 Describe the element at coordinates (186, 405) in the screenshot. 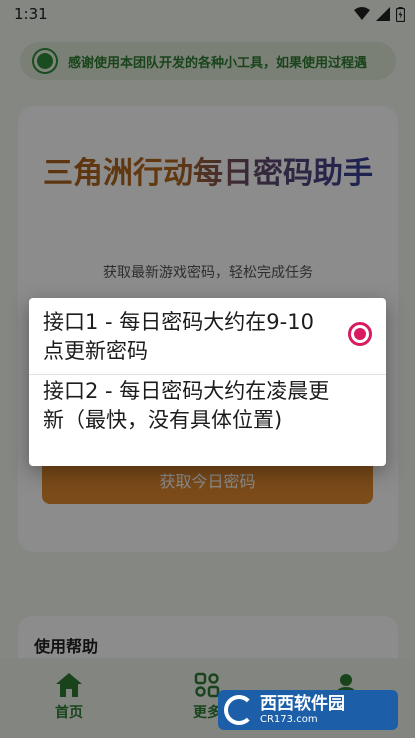

I see `option-label: 接口2 - 每日密码大约在凌晨更新（最快，没有具体位置)` at that location.